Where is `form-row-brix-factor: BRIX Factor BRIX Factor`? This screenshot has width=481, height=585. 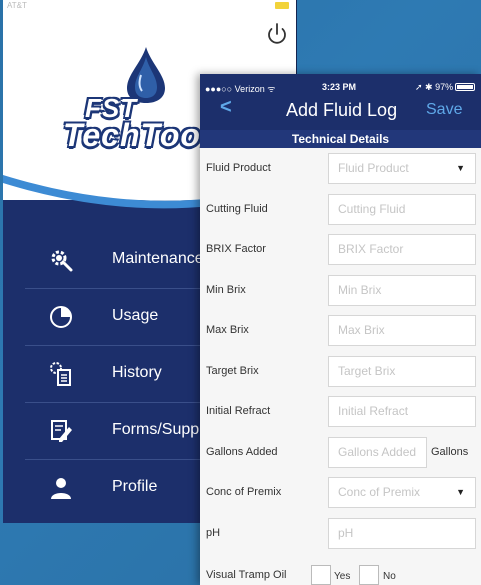
form-row-brix-factor: BRIX Factor BRIX Factor is located at coordinates (340, 251).